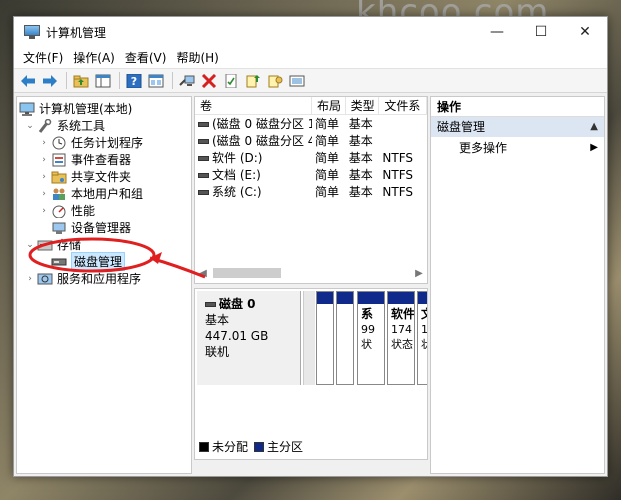  Describe the element at coordinates (236, 175) in the screenshot. I see `volume-cell-text: 文档 (E:)` at that location.